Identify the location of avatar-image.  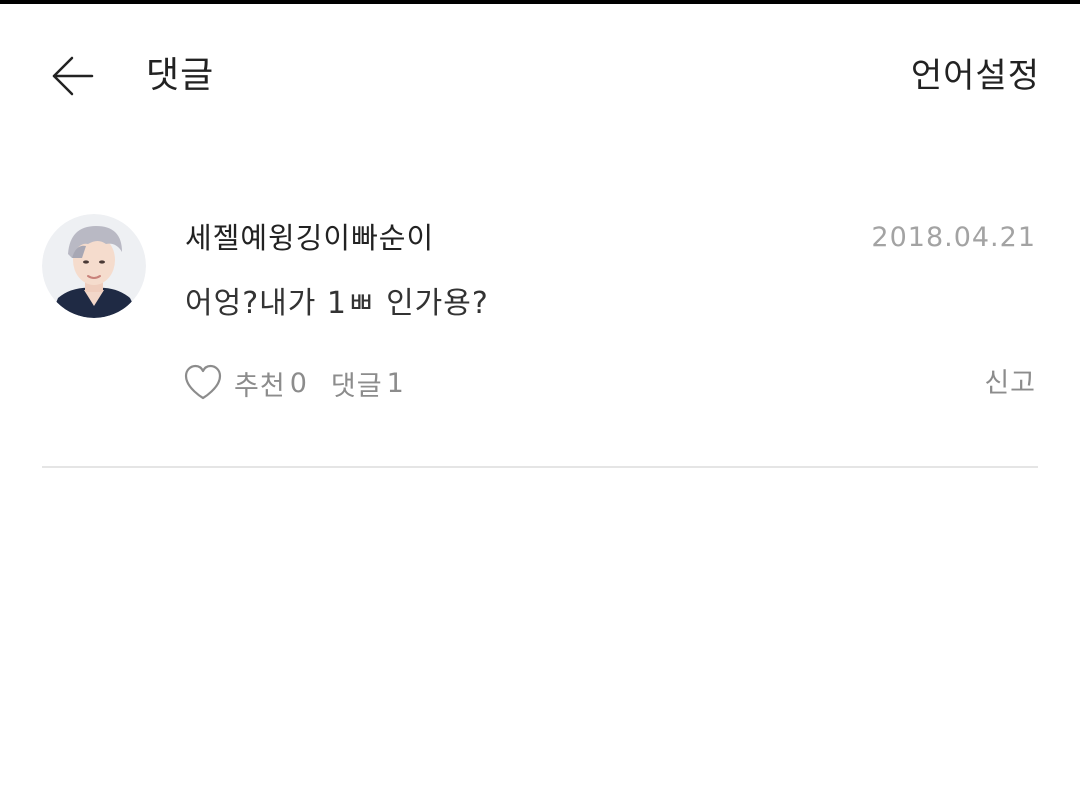
(94, 266).